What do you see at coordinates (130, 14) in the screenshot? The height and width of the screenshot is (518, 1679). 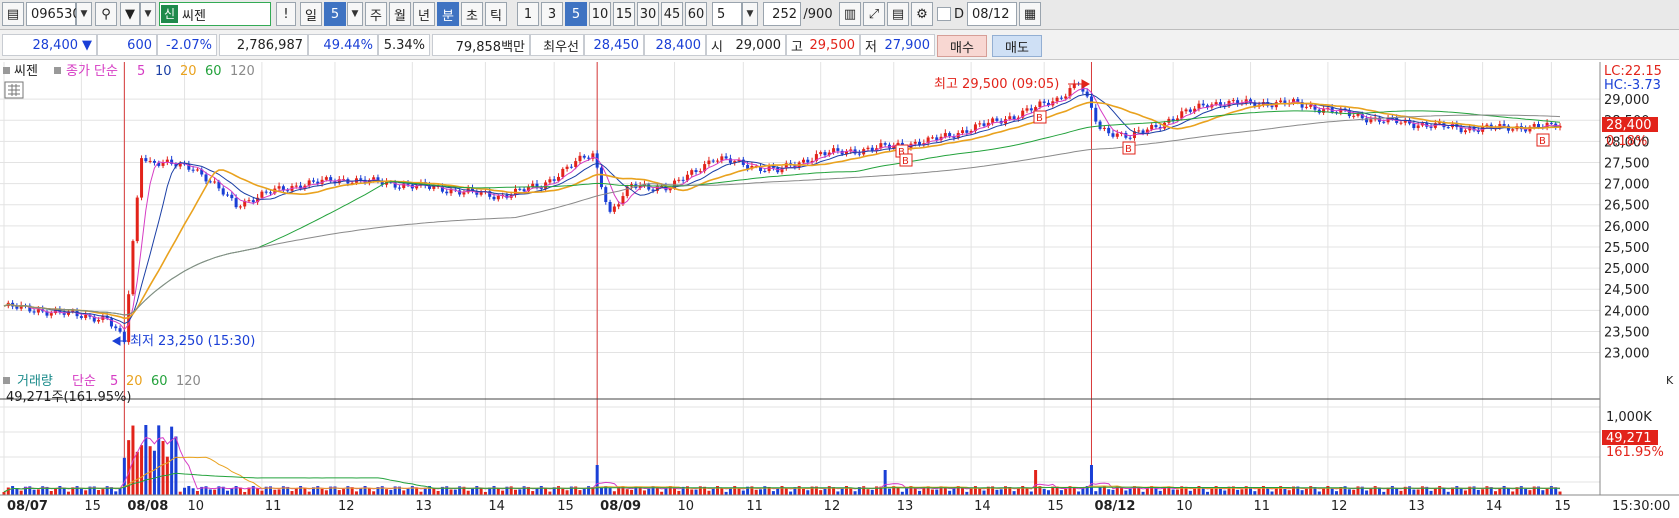 I see `speaker-icon: ▼` at bounding box center [130, 14].